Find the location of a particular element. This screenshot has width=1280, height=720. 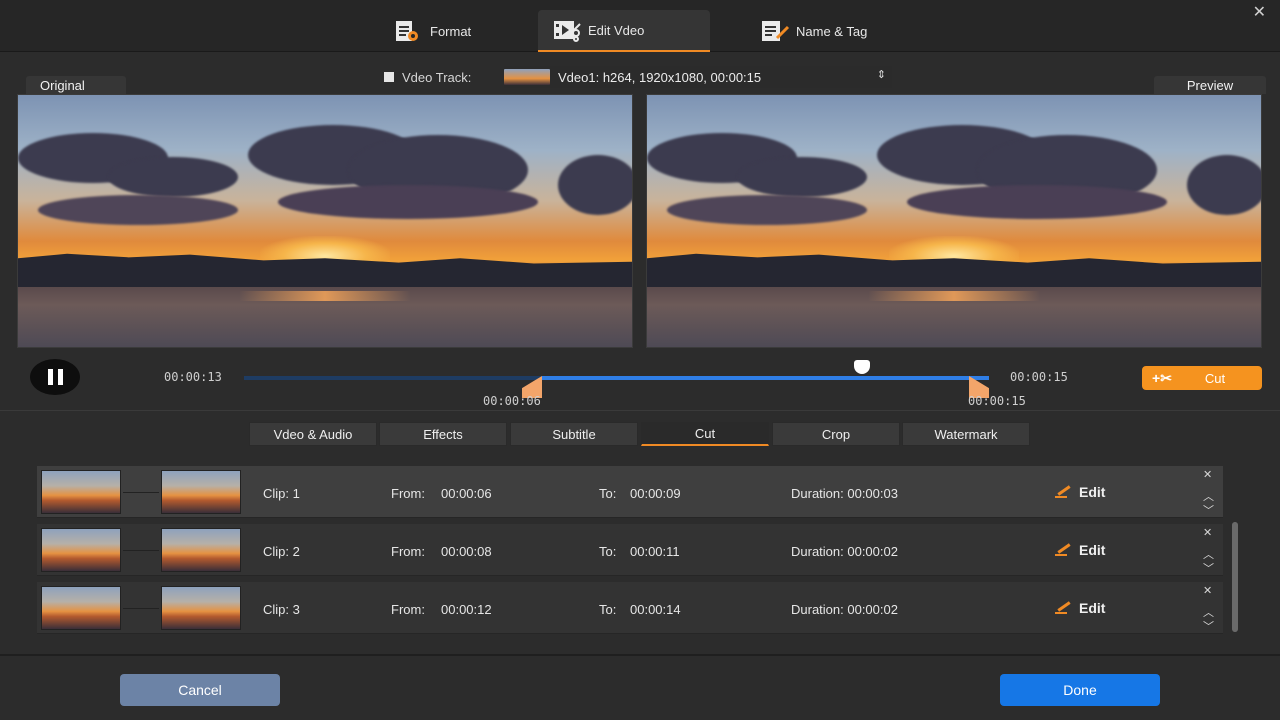

timeline-track is located at coordinates (616, 378).